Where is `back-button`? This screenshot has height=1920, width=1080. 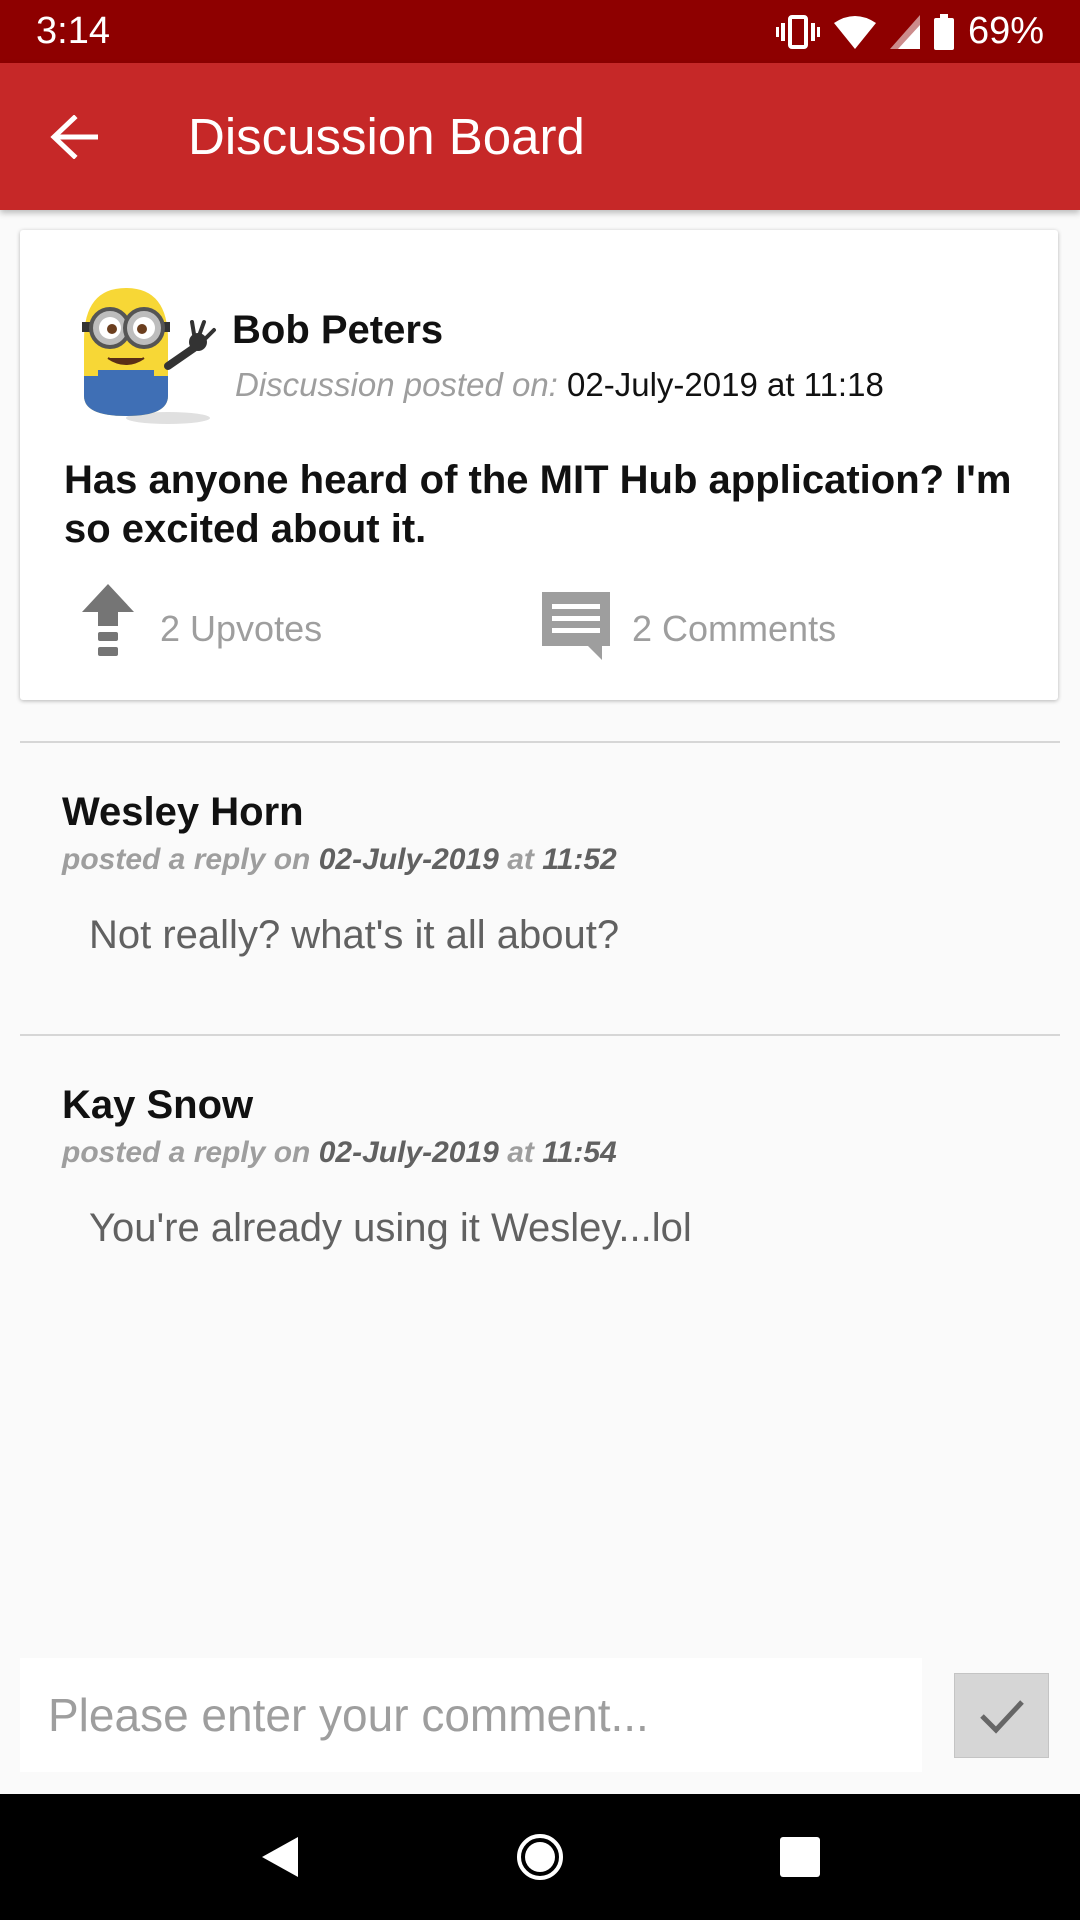 back-button is located at coordinates (74, 137).